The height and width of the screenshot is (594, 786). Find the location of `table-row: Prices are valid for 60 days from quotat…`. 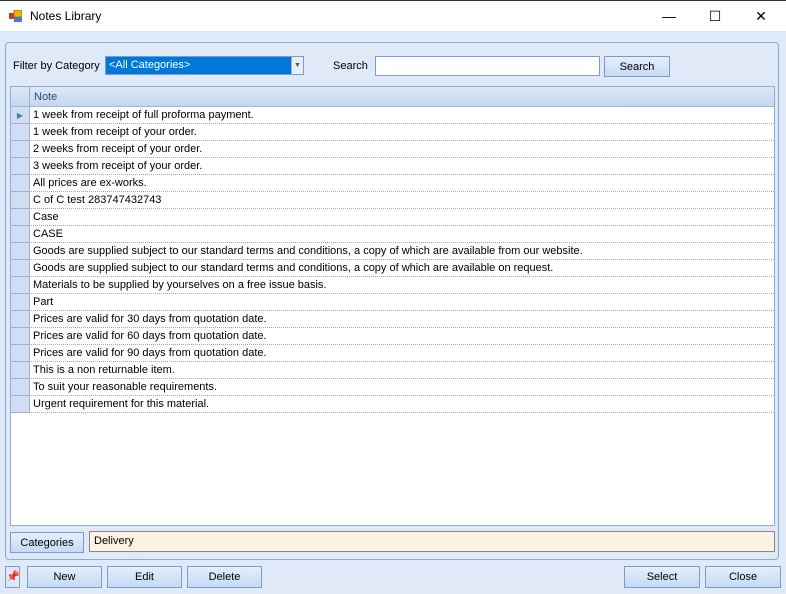

table-row: Prices are valid for 60 days from quotat… is located at coordinates (392, 336).